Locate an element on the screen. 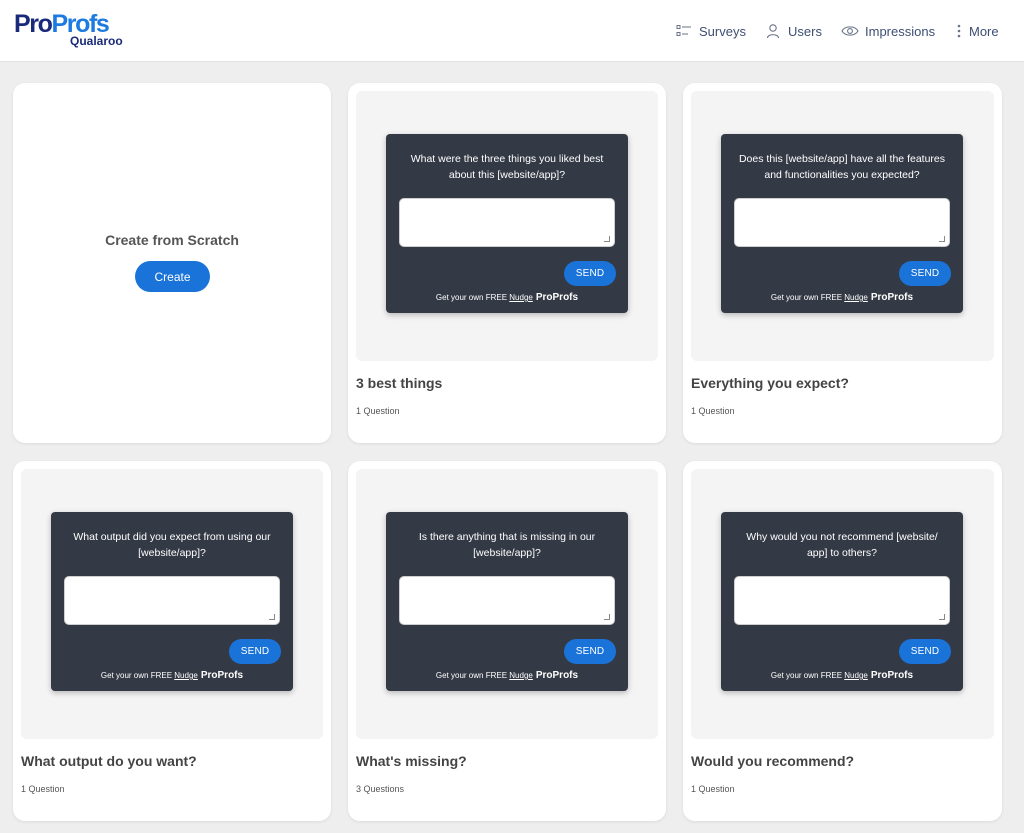 Image resolution: width=1024 pixels, height=833 pixels. scratch-title: Create from Scratch is located at coordinates (172, 240).